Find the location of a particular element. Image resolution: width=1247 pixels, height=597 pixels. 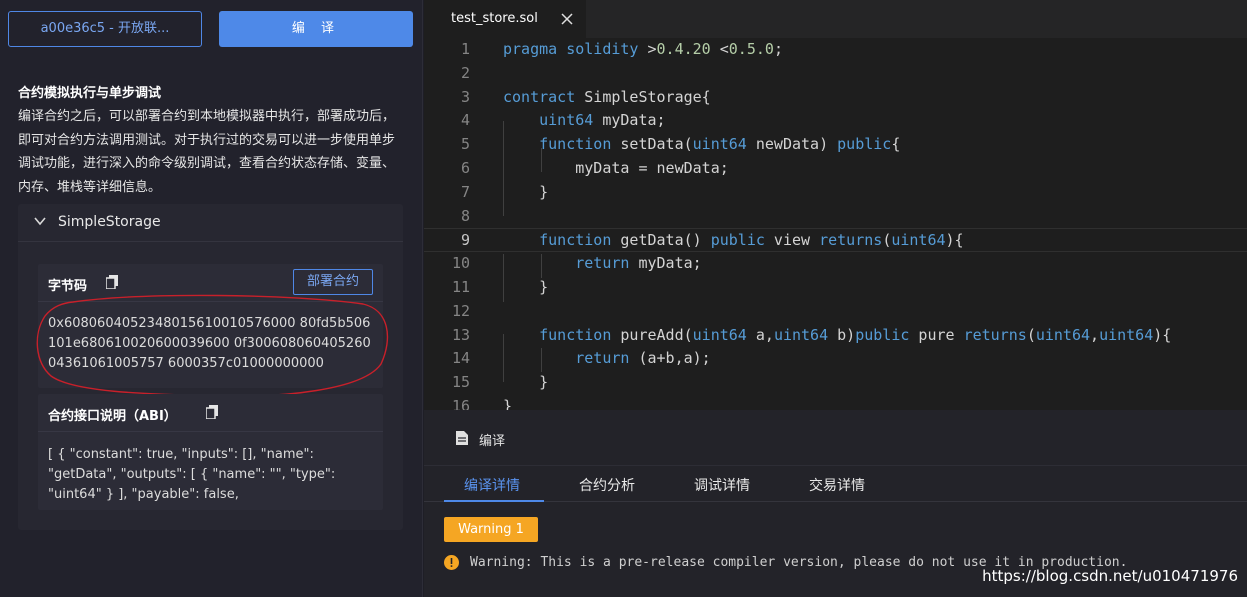

contract-name: SimpleStorage is located at coordinates (109, 222).